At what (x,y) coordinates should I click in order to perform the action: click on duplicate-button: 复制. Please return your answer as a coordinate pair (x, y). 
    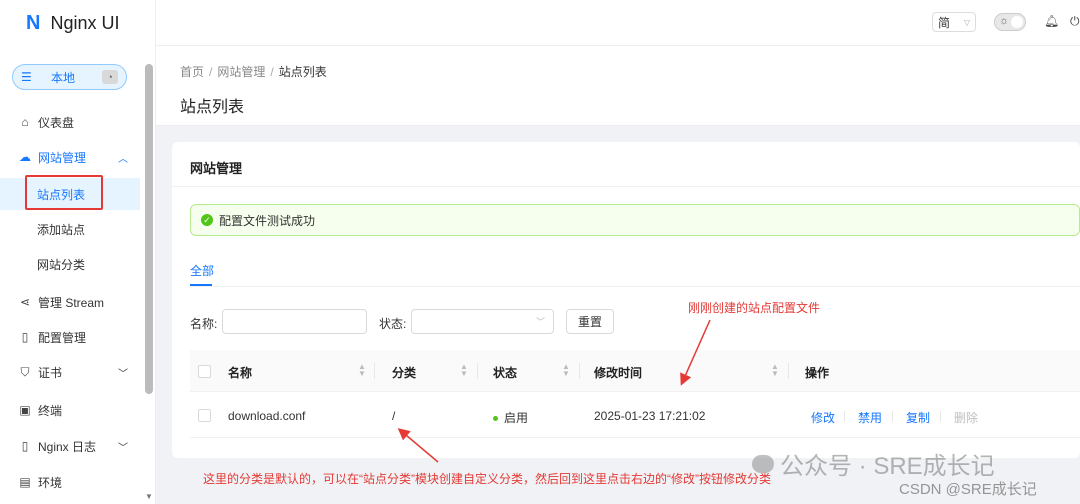
    Looking at the image, I should click on (918, 417).